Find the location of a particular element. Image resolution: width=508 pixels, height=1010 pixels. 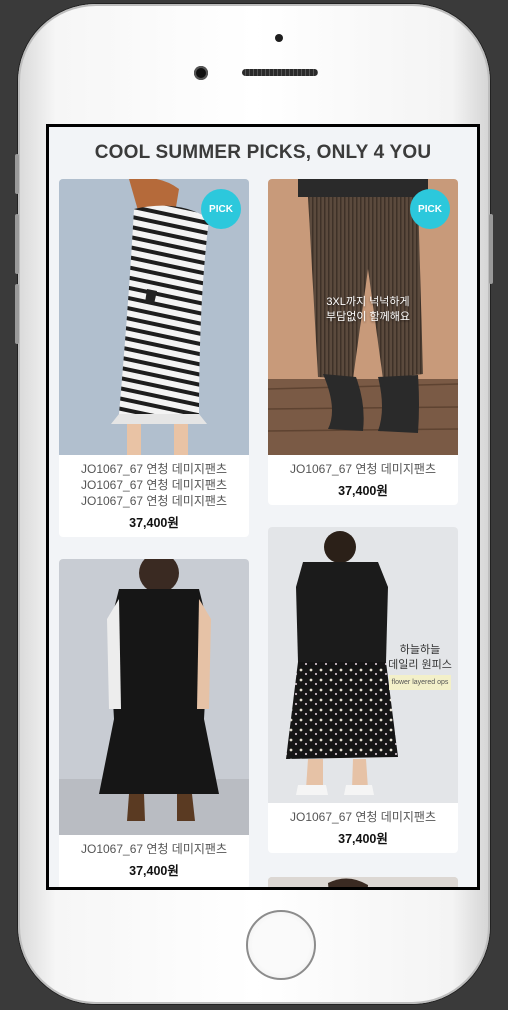

overlay-line: 3XL까지 넉넉하게 is located at coordinates (368, 302).